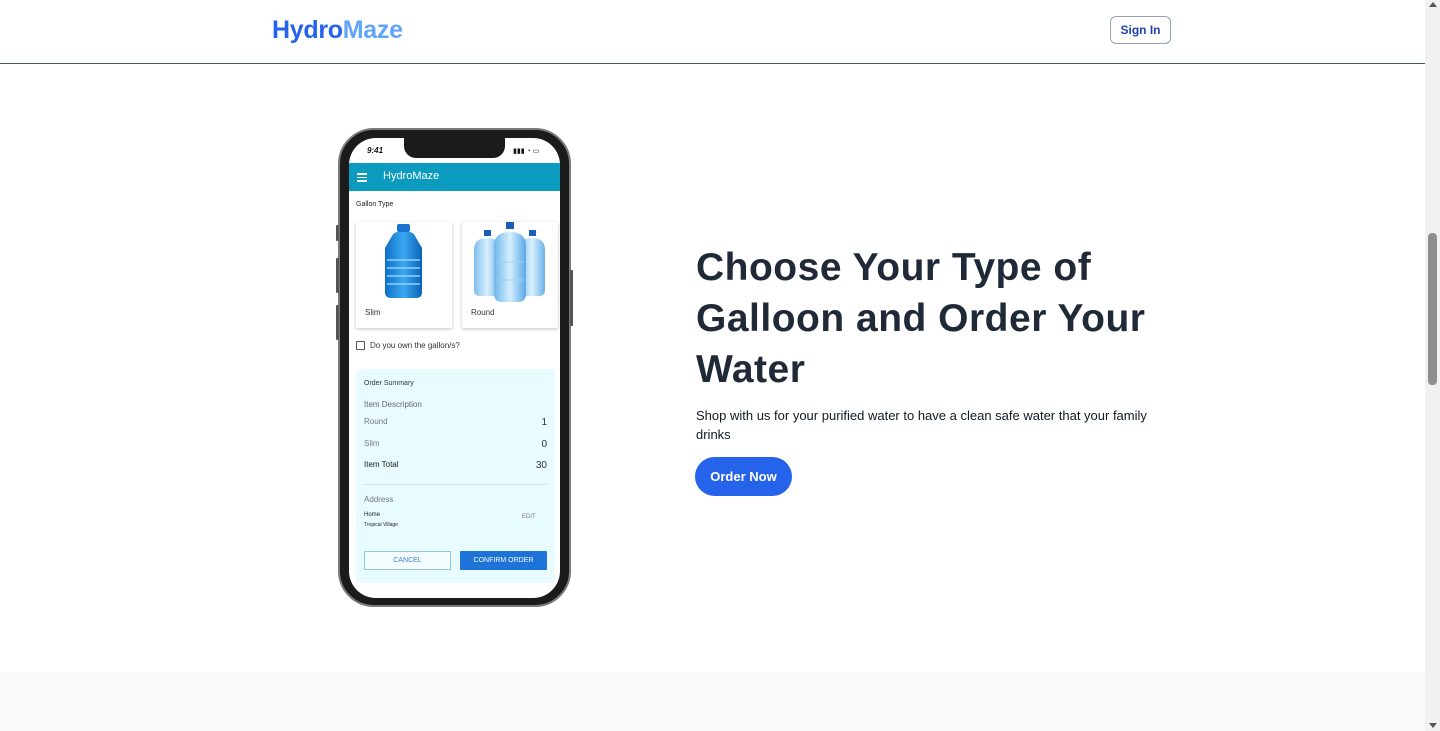 The height and width of the screenshot is (731, 1440). What do you see at coordinates (381, 525) in the screenshot?
I see `address-detail: Tropical Village` at bounding box center [381, 525].